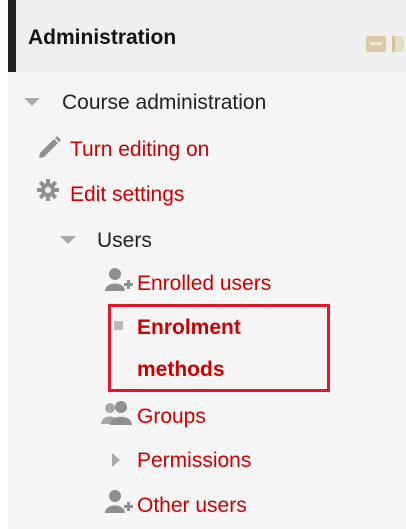 The image size is (406, 529). What do you see at coordinates (192, 506) in the screenshot?
I see `tree-item-other-users: Other users` at bounding box center [192, 506].